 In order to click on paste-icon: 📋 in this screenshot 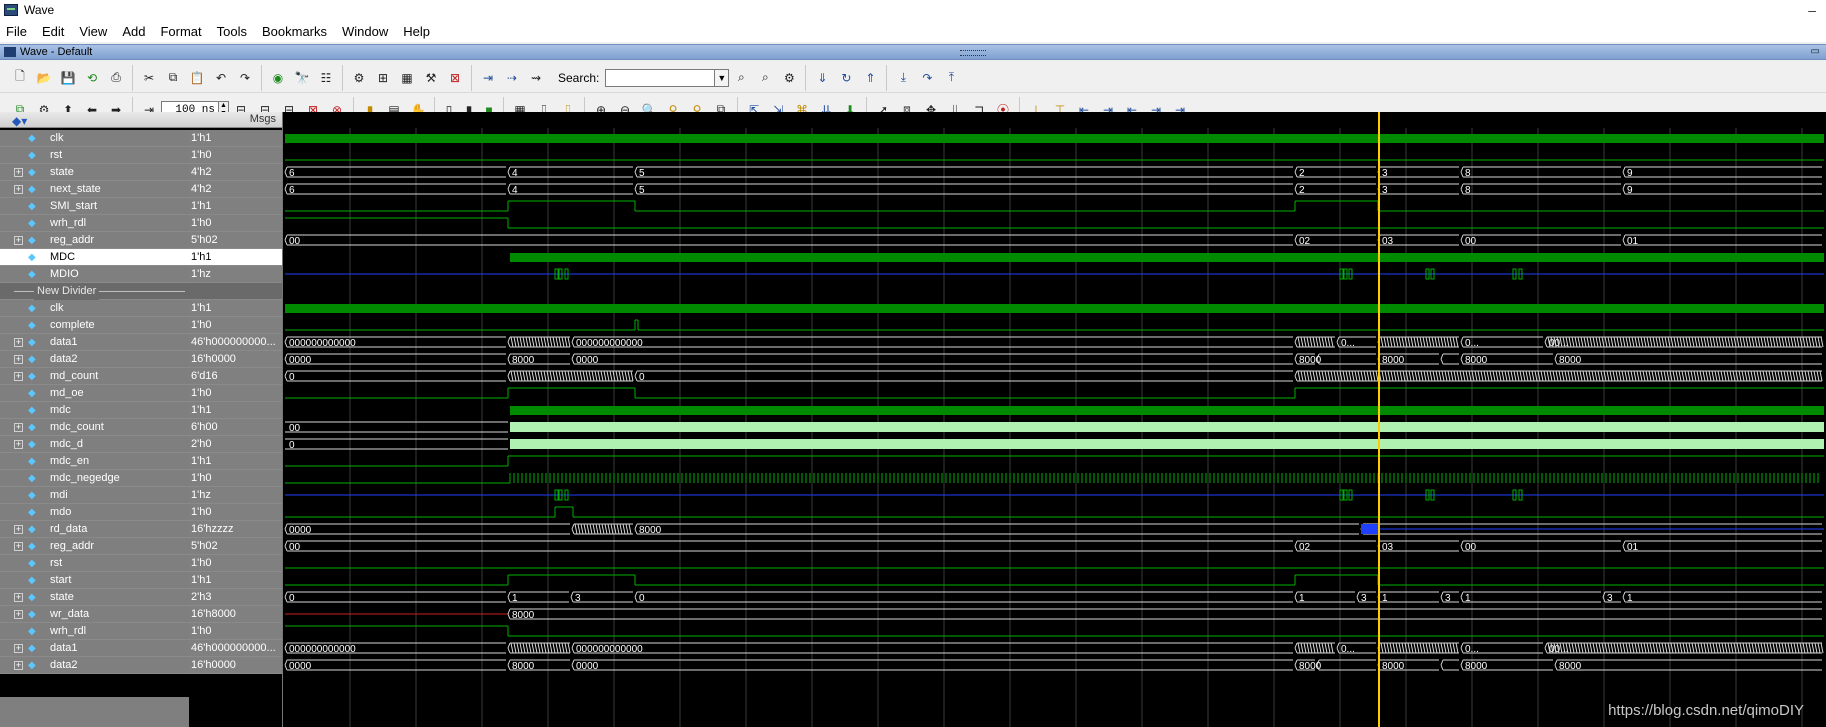, I will do `click(197, 78)`.